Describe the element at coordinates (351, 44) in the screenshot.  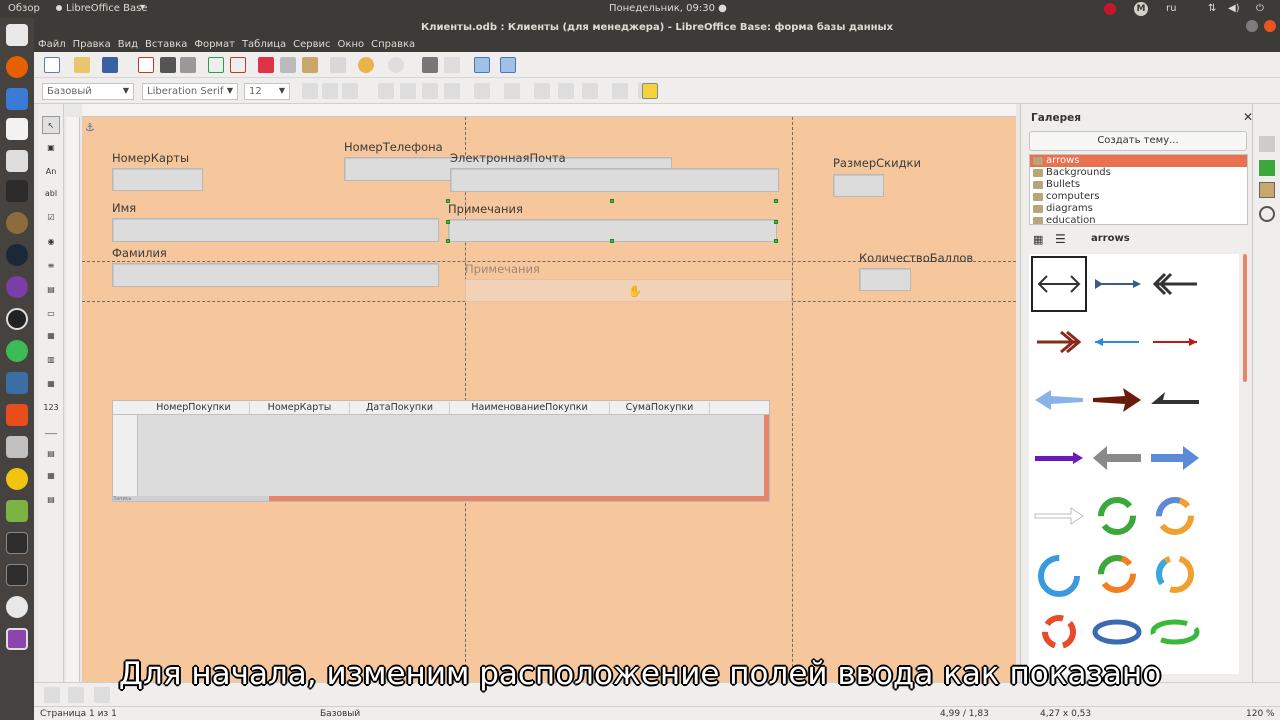
I see `menu-window: Окно` at that location.